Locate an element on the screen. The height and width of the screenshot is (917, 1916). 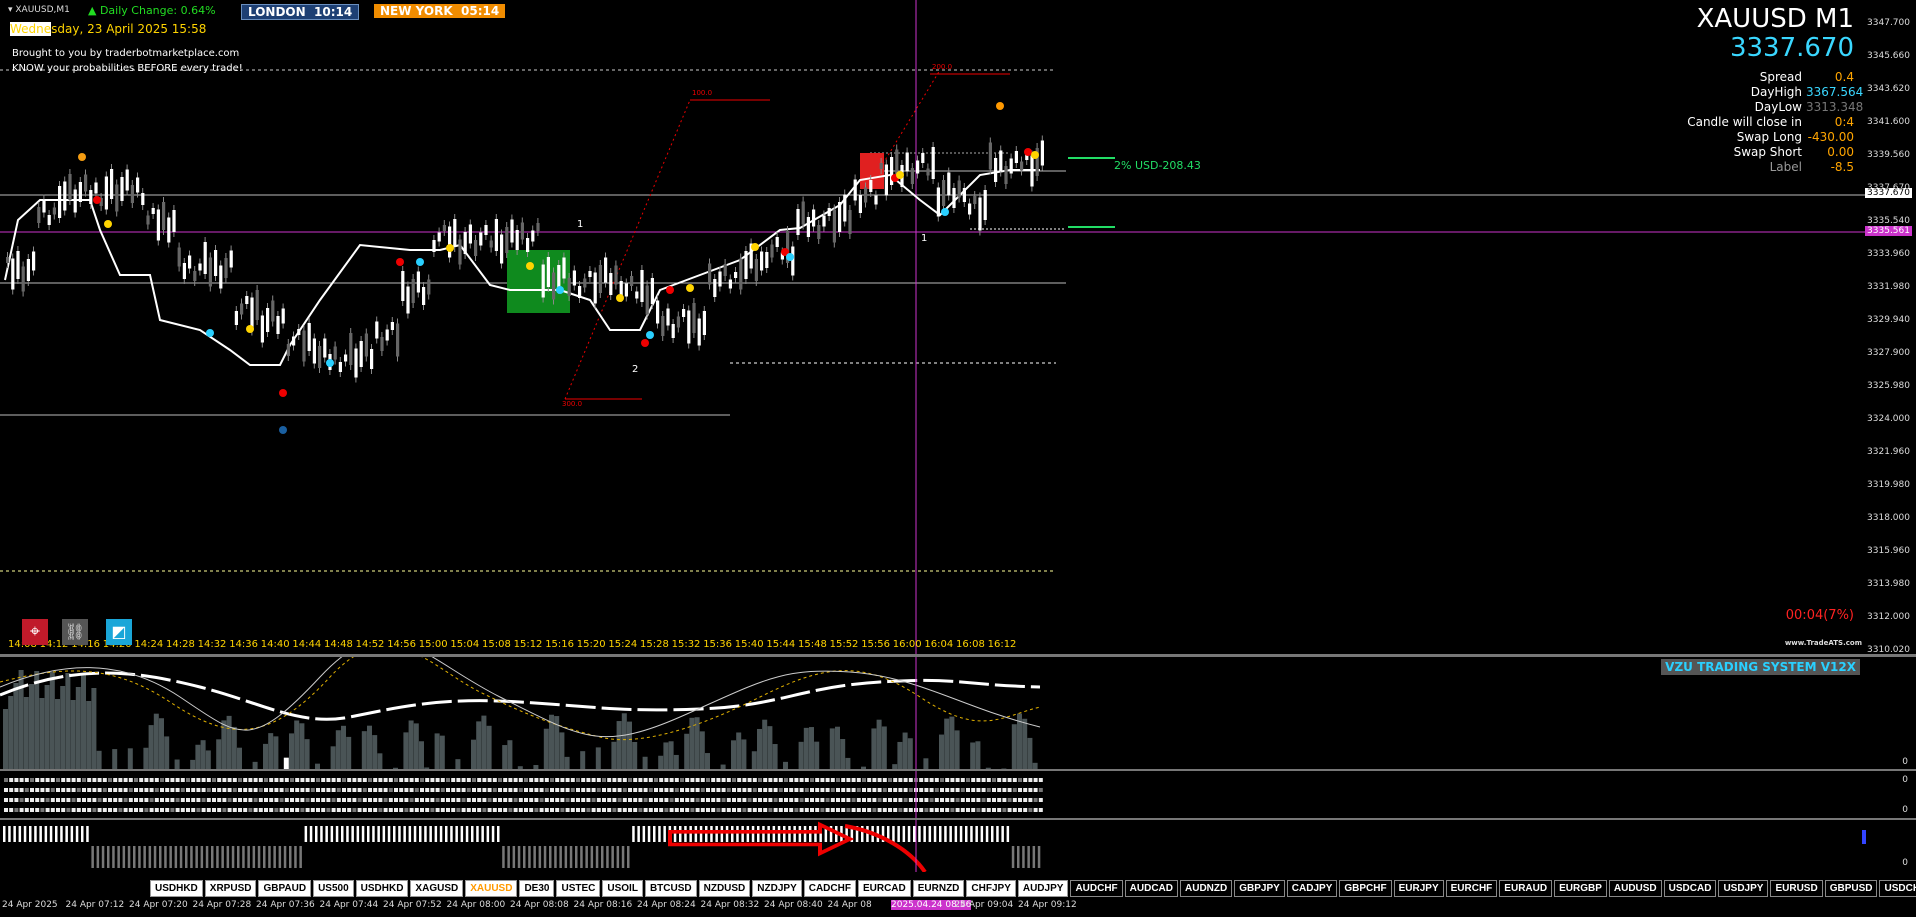
symbol-button-gbpusd: GBPUSD is located at coordinates (1851, 888).